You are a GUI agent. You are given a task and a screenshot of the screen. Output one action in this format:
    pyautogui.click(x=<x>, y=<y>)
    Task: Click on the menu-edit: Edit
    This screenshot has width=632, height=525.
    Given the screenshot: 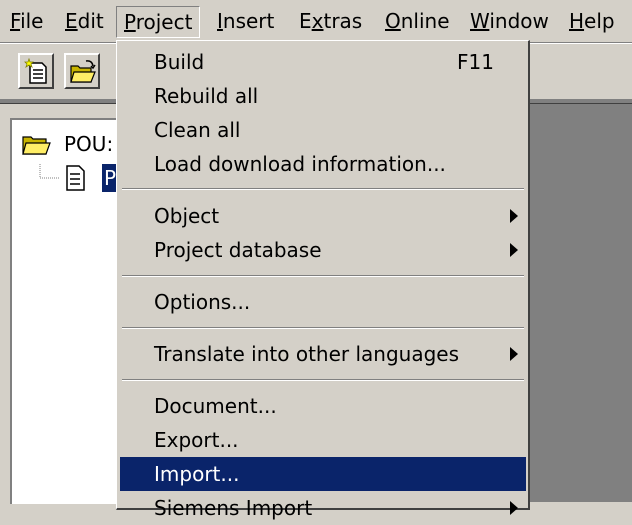 What is the action you would take?
    pyautogui.click(x=84, y=21)
    